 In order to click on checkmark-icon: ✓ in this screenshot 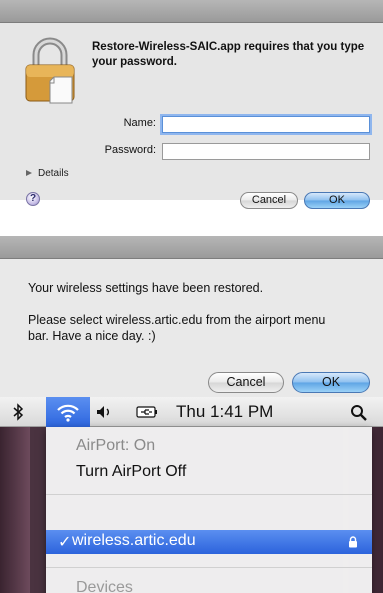, I will do `click(65, 542)`.